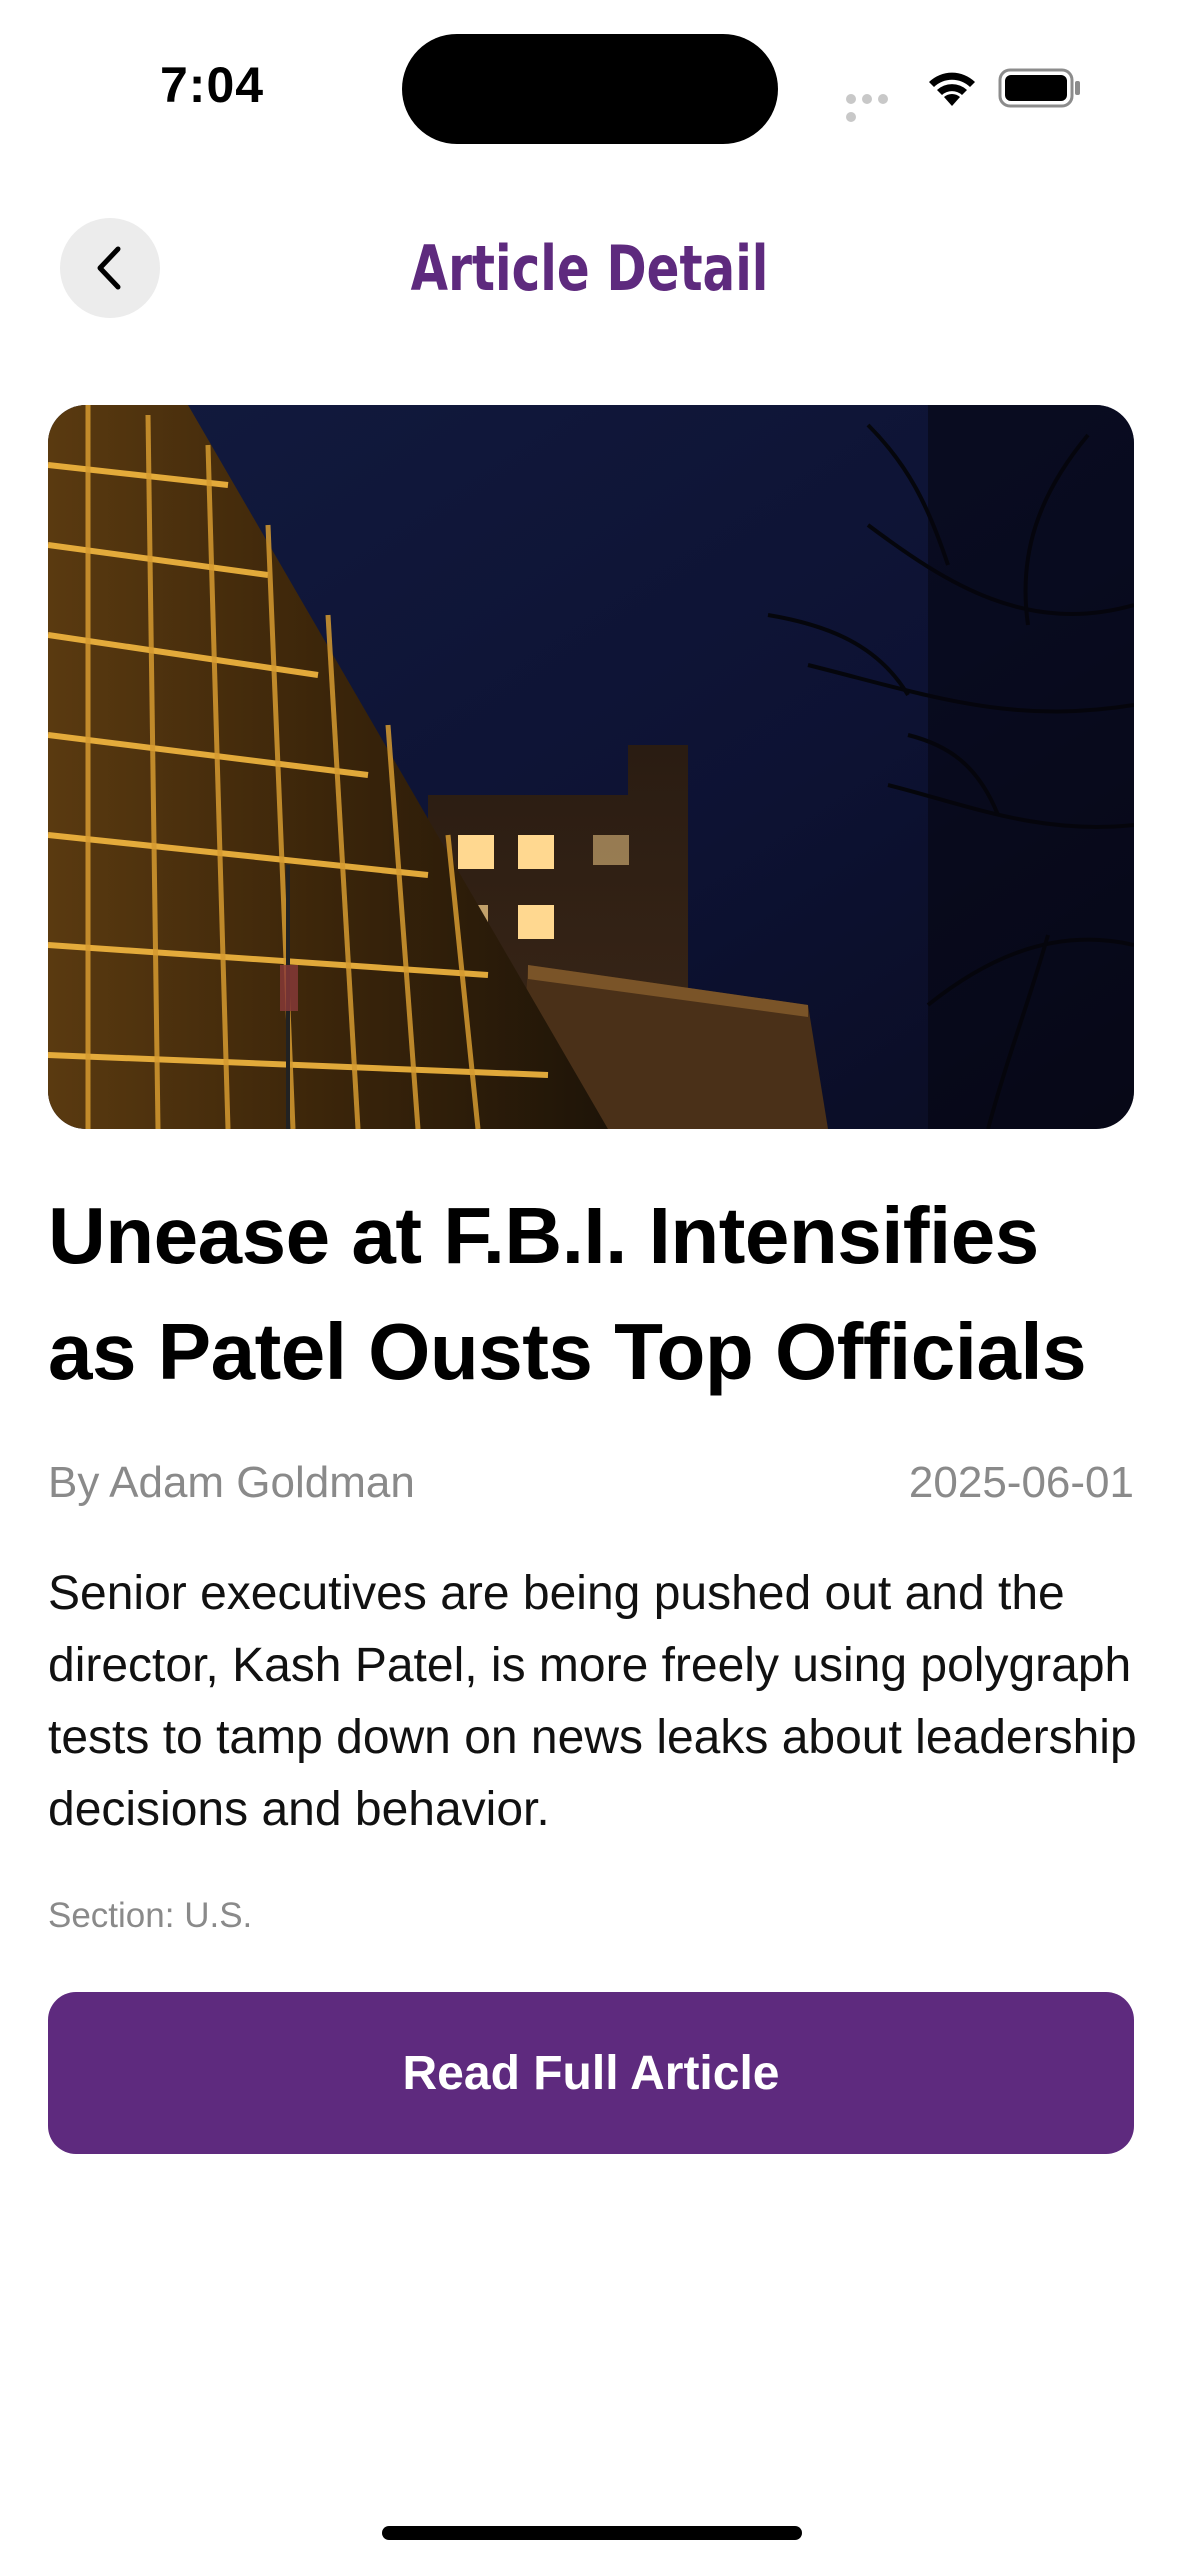  Describe the element at coordinates (592, 2533) in the screenshot. I see `home-indicator` at that location.